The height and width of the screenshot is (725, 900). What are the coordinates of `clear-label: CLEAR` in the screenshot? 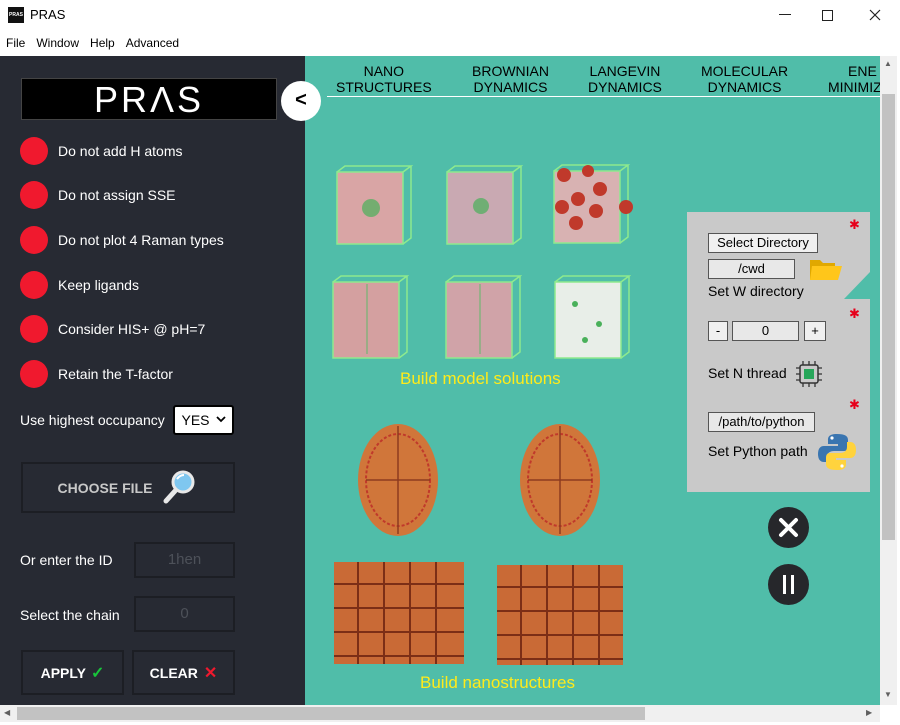 It's located at (173, 672).